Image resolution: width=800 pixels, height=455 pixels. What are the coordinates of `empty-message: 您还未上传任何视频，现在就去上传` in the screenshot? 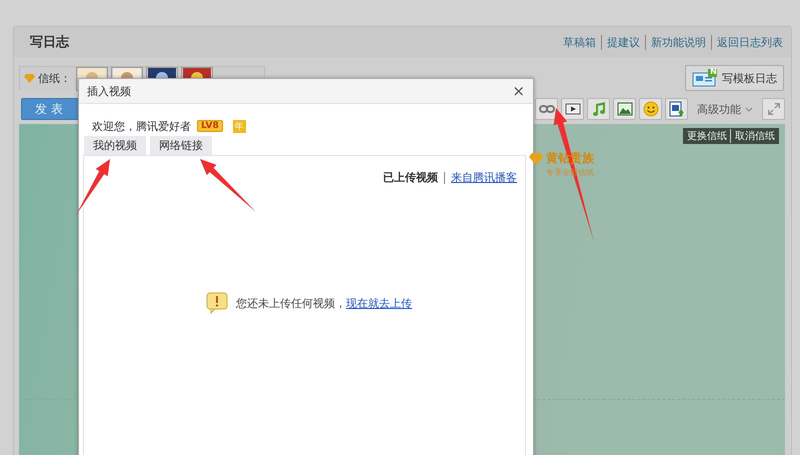 It's located at (324, 303).